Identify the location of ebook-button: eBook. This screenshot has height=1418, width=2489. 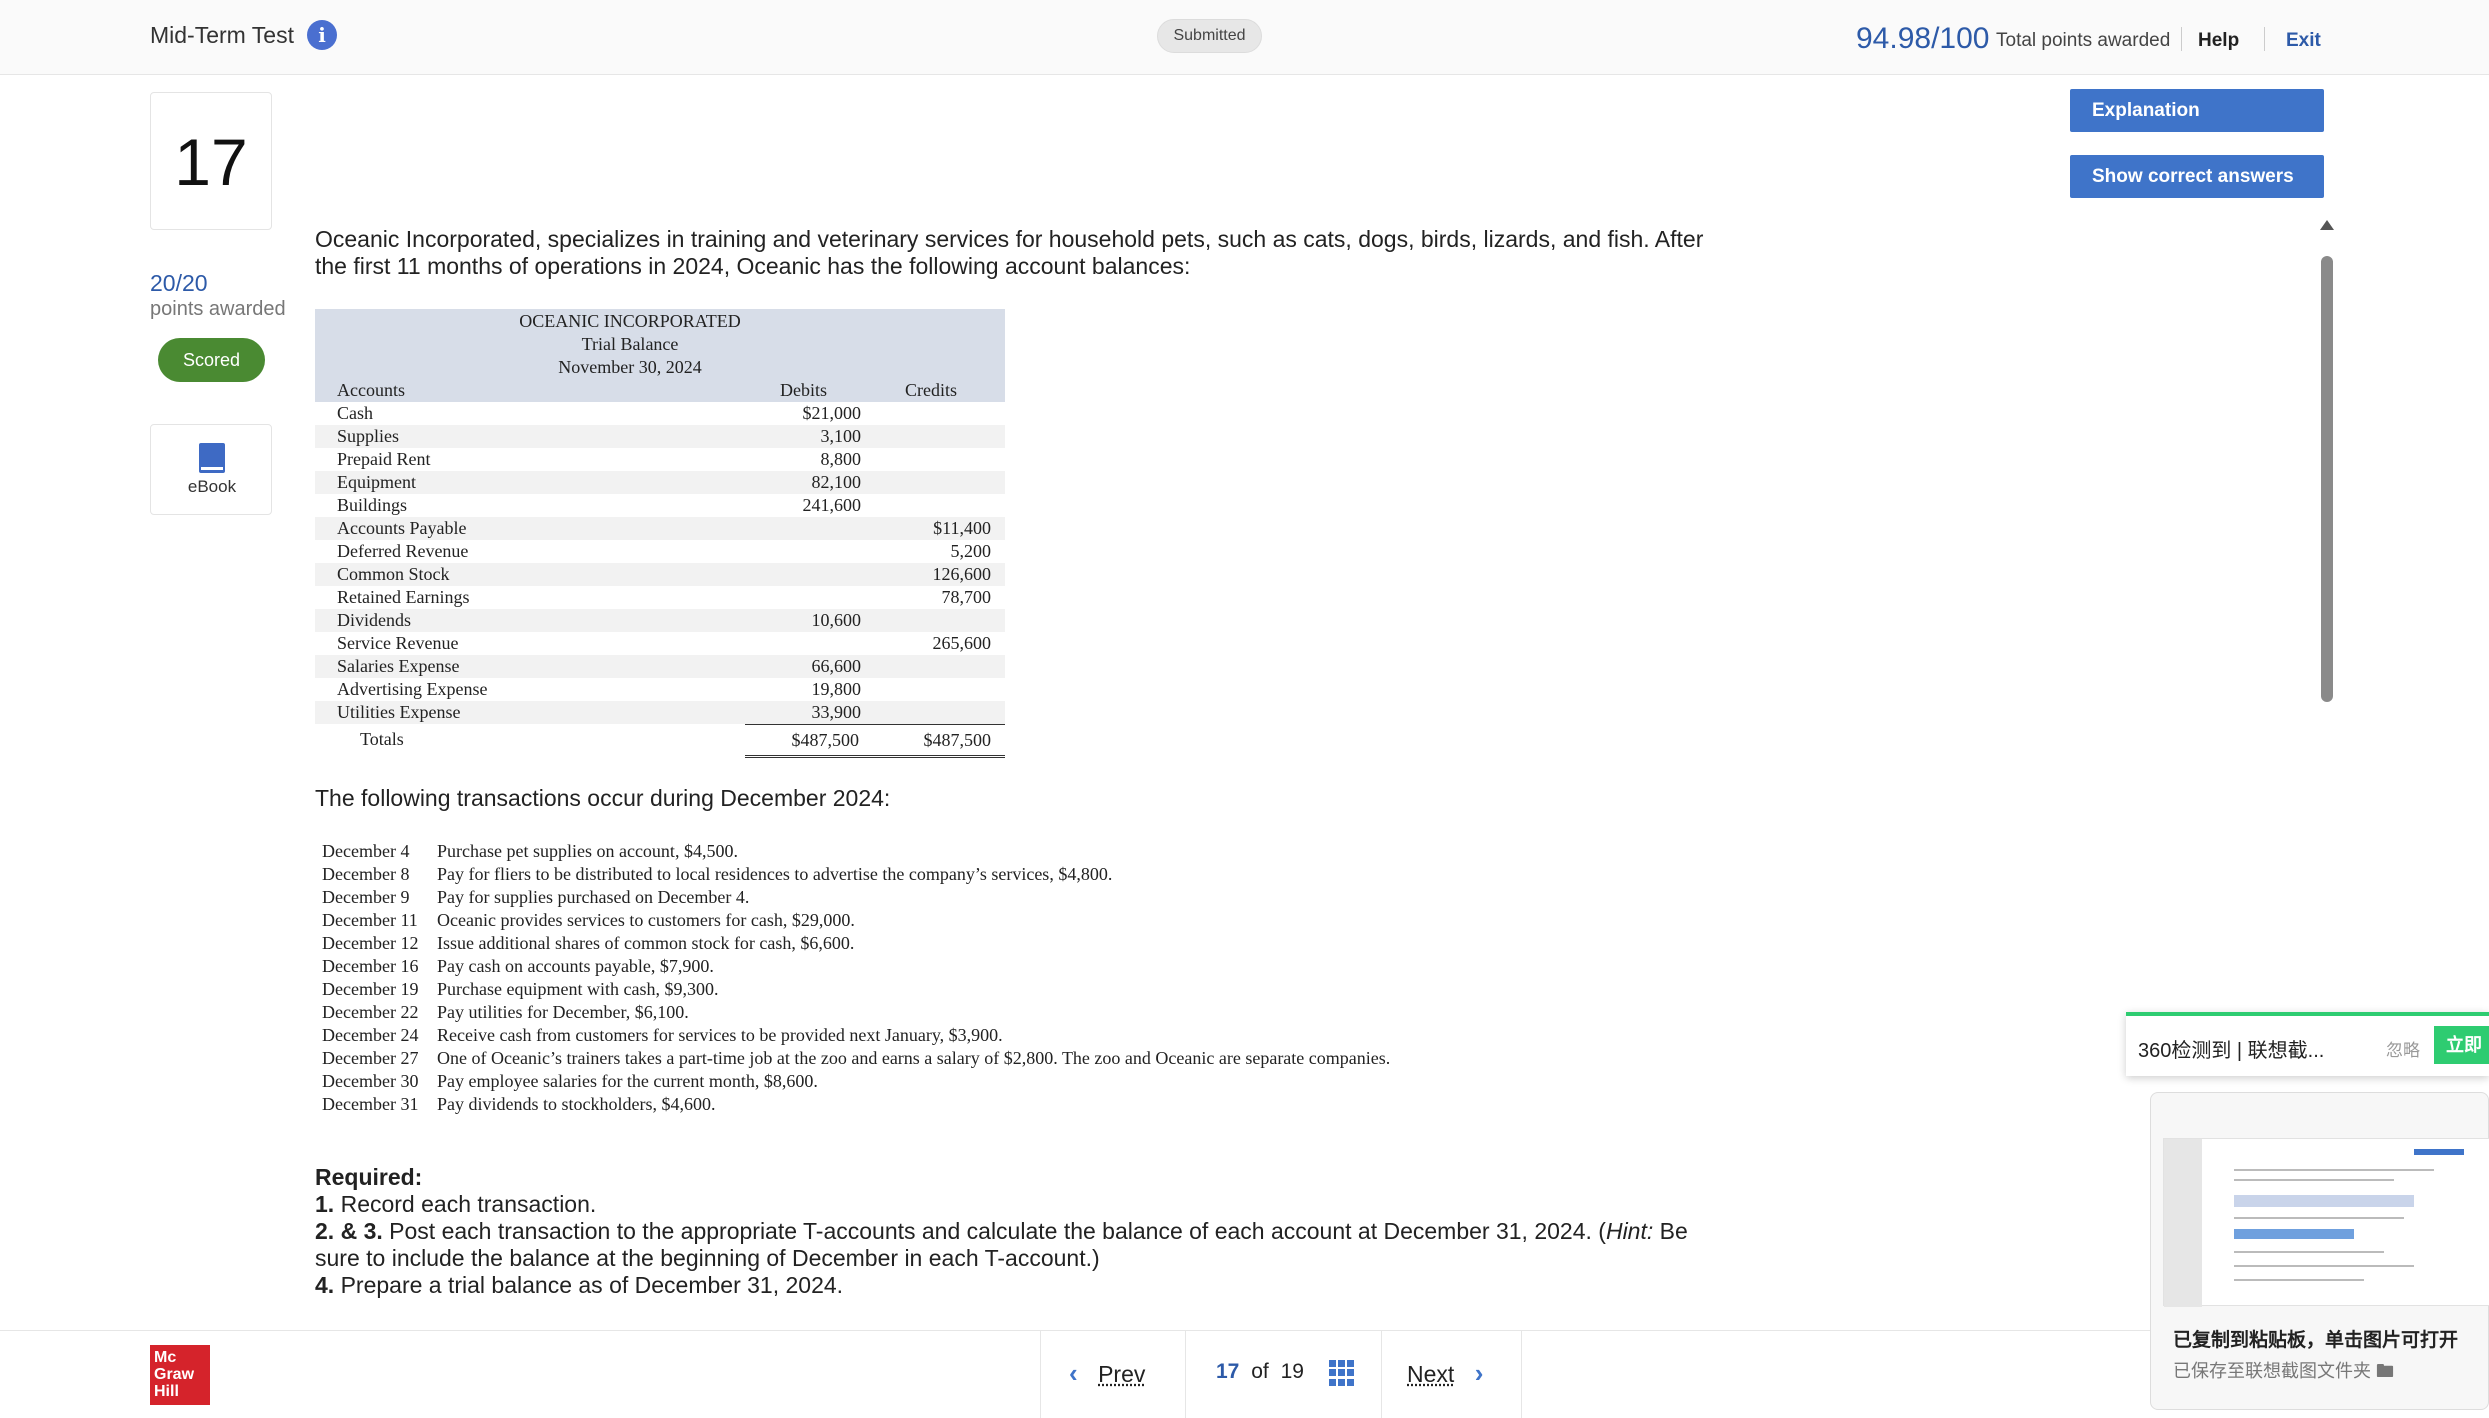
(211, 469).